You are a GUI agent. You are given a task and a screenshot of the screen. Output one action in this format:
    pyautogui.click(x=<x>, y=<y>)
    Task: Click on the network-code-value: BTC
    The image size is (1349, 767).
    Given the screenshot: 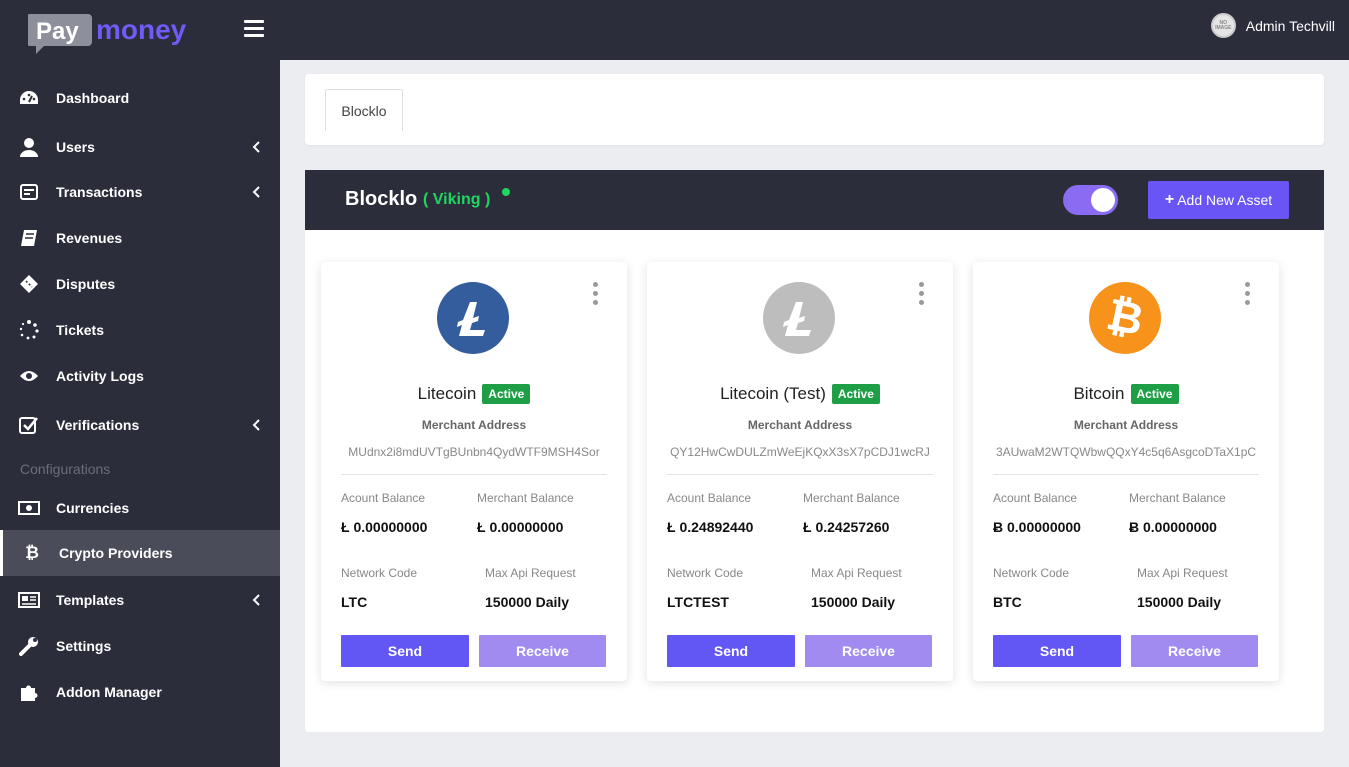 What is the action you would take?
    pyautogui.click(x=1007, y=602)
    